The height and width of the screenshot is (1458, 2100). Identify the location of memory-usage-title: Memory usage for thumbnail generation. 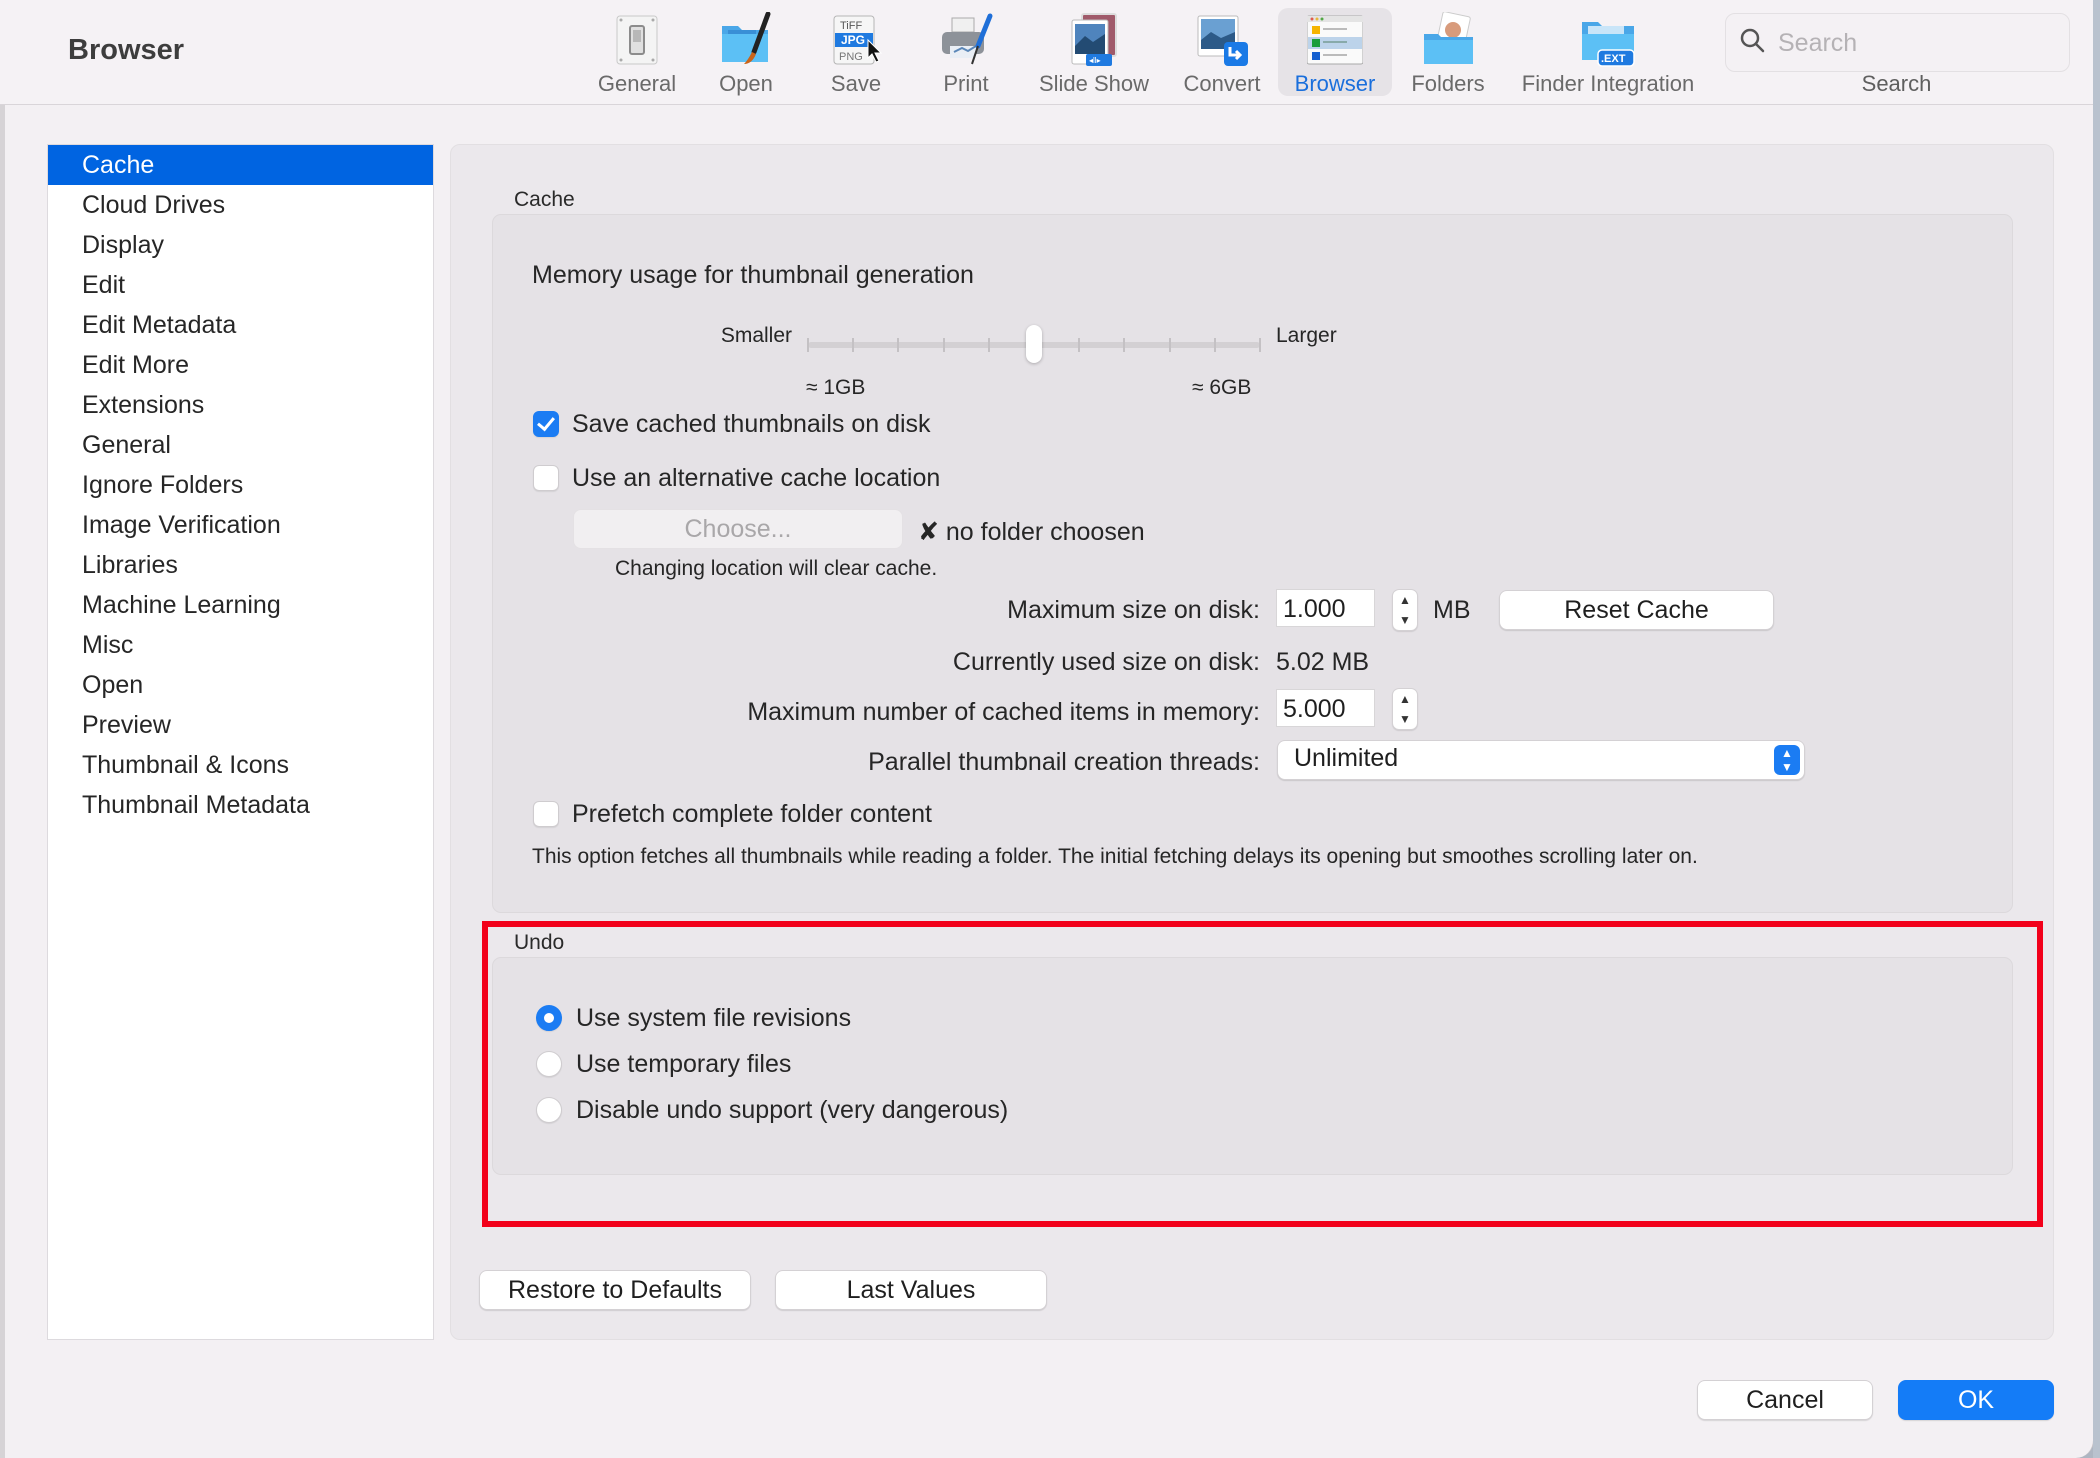
(753, 275).